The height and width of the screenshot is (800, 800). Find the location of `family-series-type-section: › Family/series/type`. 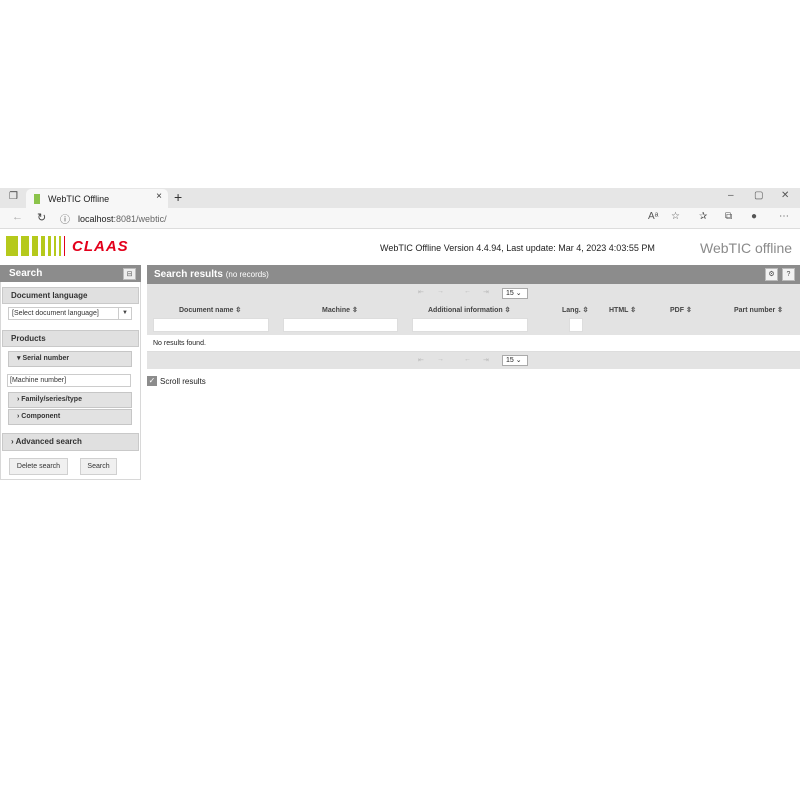

family-series-type-section: › Family/series/type is located at coordinates (70, 400).